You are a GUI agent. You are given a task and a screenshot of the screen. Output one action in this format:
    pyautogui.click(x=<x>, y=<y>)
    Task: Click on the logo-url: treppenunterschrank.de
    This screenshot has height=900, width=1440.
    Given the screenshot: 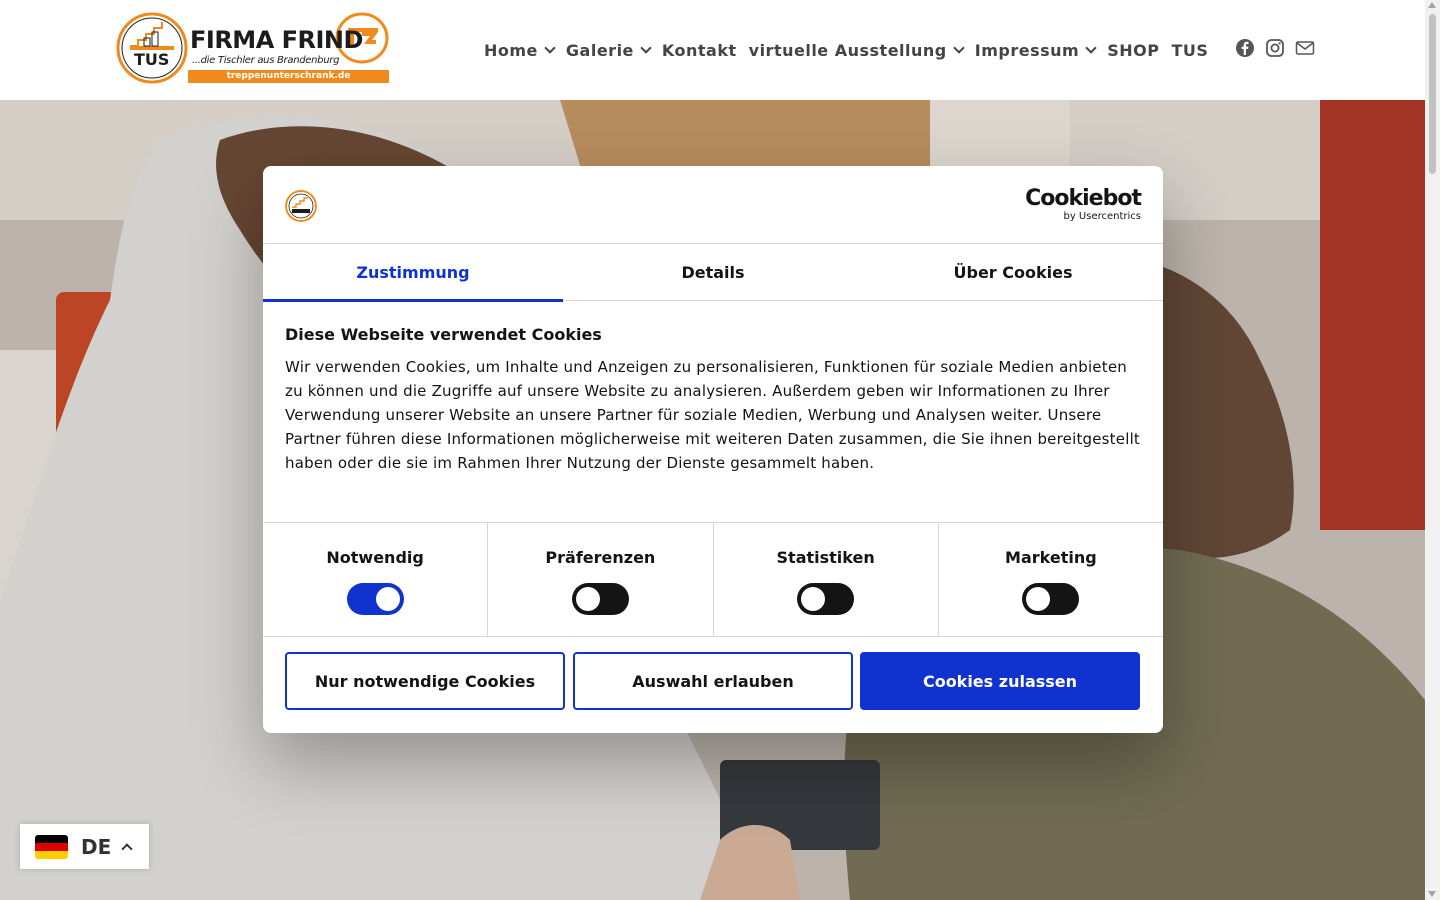 What is the action you would take?
    pyautogui.click(x=288, y=76)
    